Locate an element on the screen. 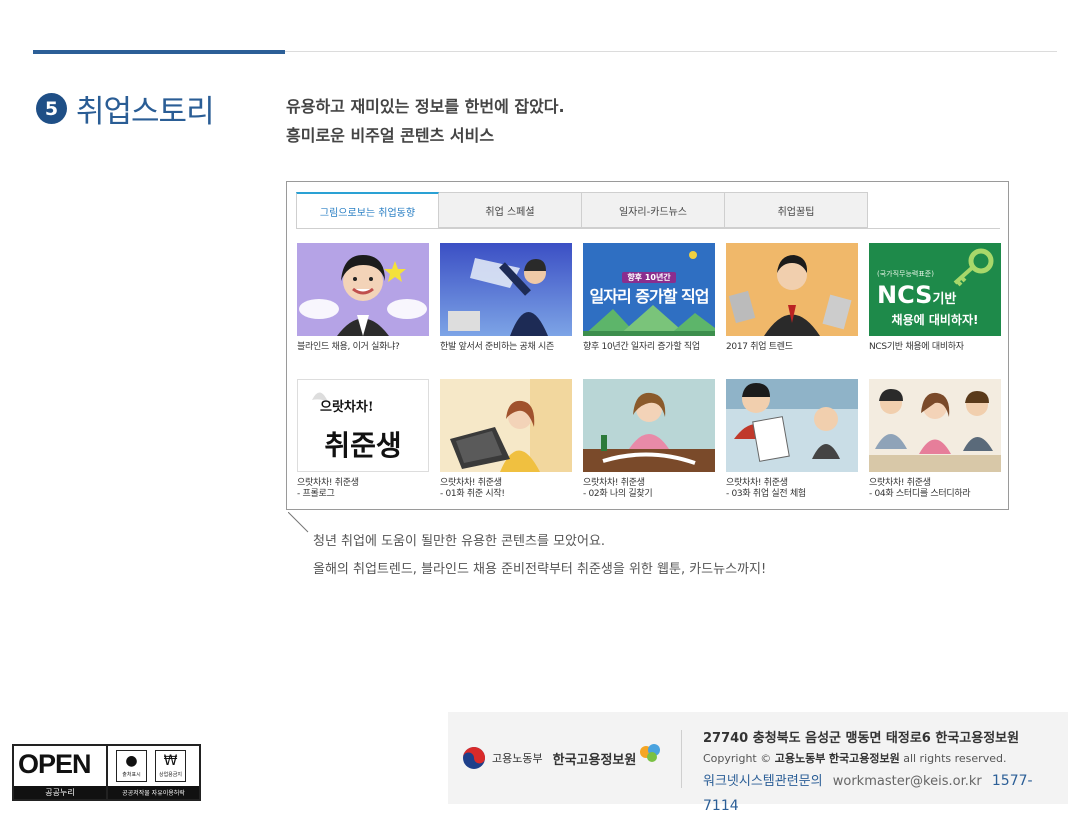 The height and width of the screenshot is (819, 1080). thumb-title: 일자리 증가할 직업 is located at coordinates (649, 296).